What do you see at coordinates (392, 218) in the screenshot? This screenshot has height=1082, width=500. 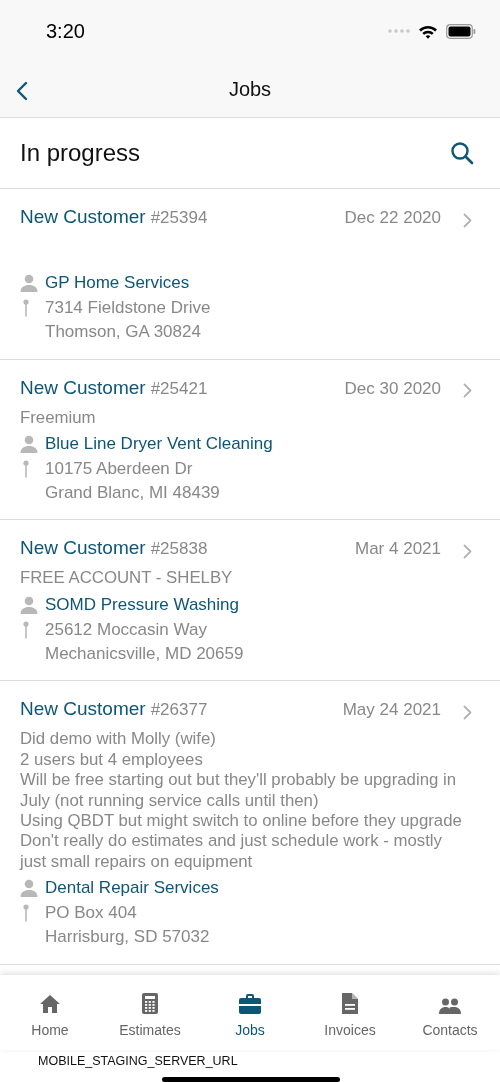 I see `job-date: Dec 22 2020` at bounding box center [392, 218].